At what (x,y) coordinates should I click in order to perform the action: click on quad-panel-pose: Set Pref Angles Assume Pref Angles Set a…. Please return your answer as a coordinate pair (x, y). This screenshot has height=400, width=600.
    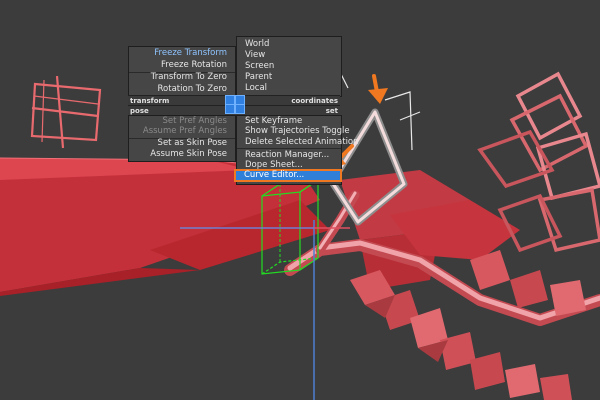
    Looking at the image, I should click on (182, 138).